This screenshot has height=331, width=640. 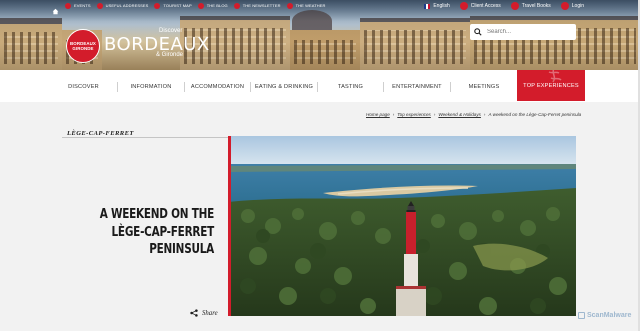 I want to click on topbar-tourist-map: TOURIST MAP, so click(x=173, y=5).